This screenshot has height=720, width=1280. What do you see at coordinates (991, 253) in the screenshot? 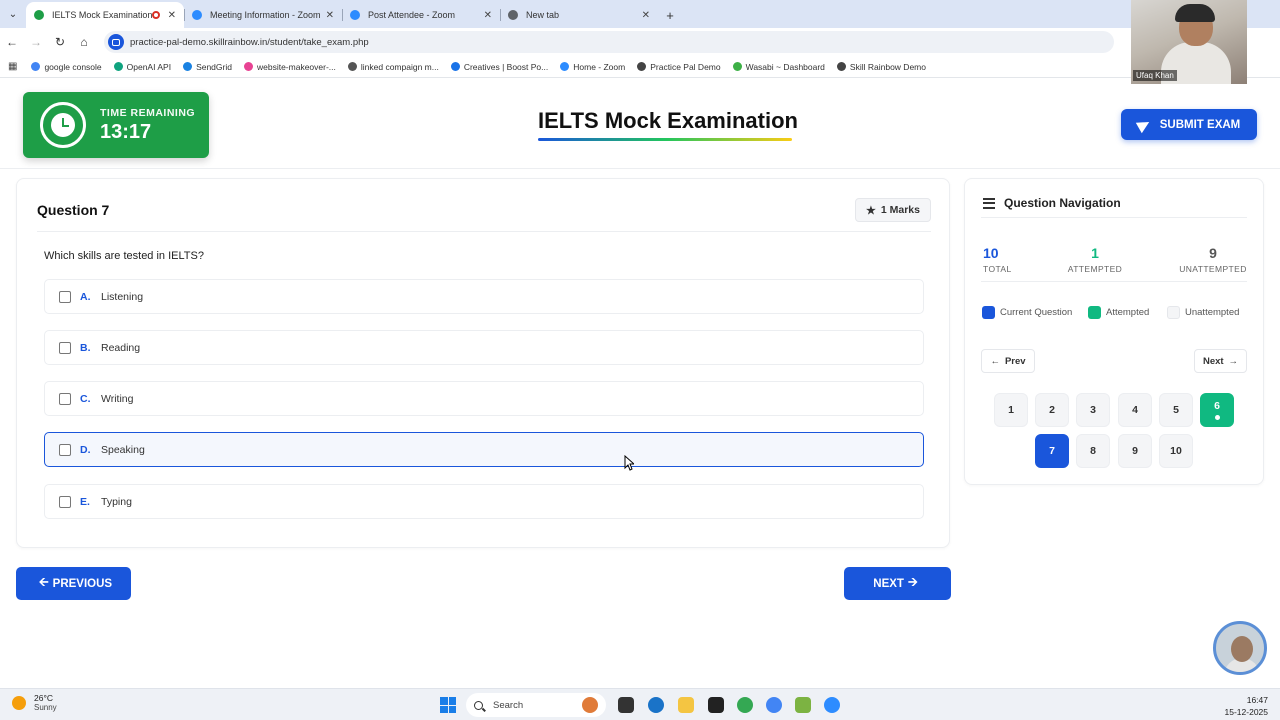
I see `stat-total-value: 10` at bounding box center [991, 253].